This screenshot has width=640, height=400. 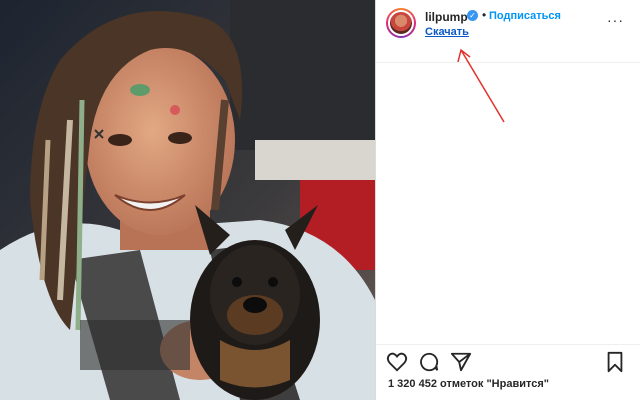 I want to click on action-bar, so click(x=508, y=359).